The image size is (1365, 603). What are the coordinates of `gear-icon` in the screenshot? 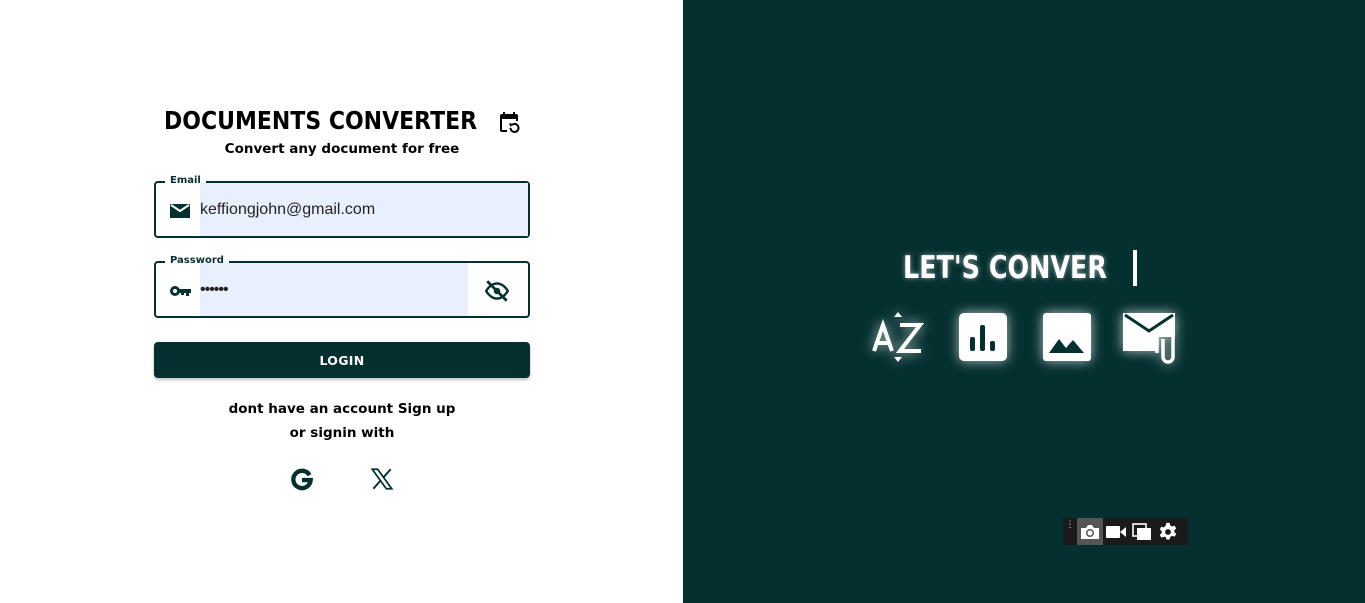 It's located at (1168, 530).